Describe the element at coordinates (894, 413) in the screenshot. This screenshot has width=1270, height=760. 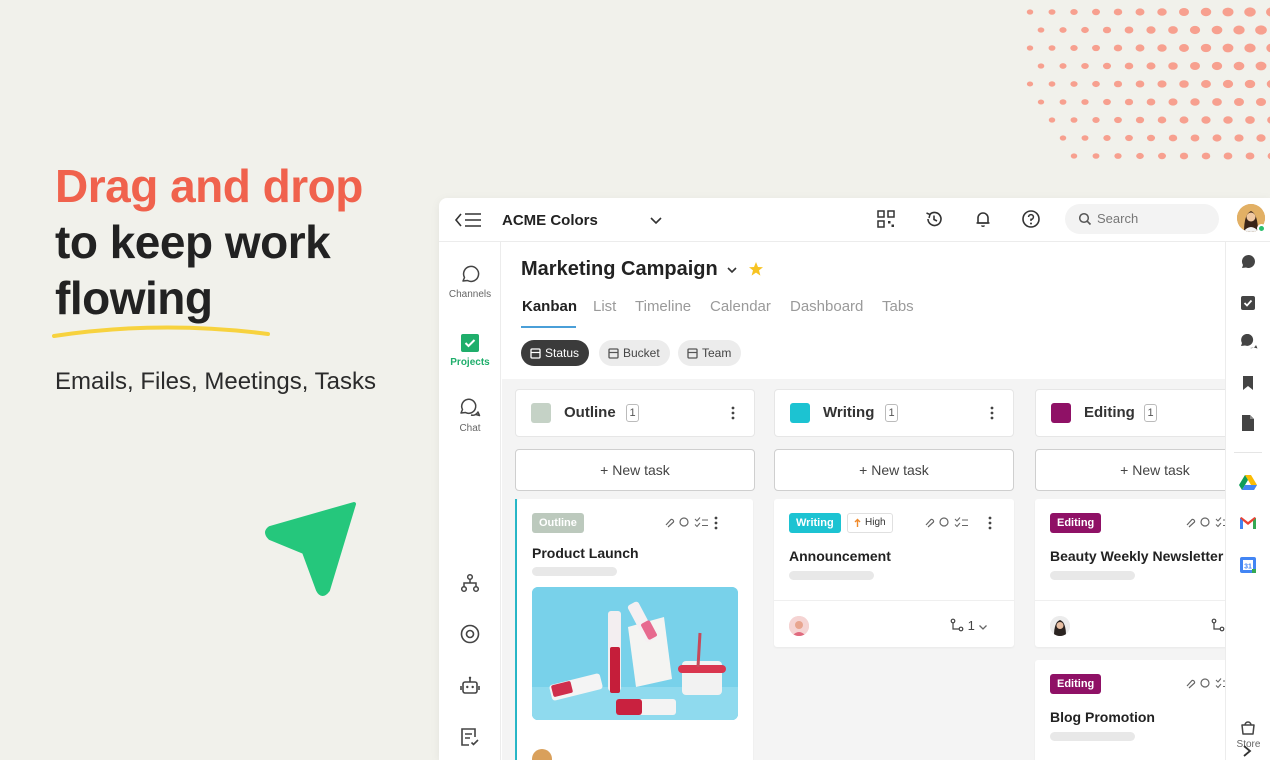
I see `column-header: Writing 1` at that location.